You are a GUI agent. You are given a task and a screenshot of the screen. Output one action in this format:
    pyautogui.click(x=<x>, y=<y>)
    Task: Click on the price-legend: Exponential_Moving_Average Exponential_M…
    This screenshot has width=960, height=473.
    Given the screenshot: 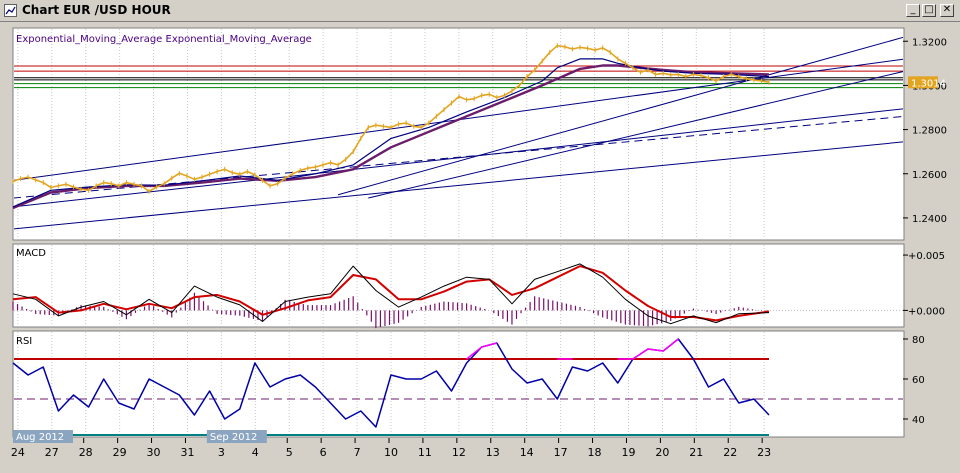 What is the action you would take?
    pyautogui.click(x=164, y=39)
    